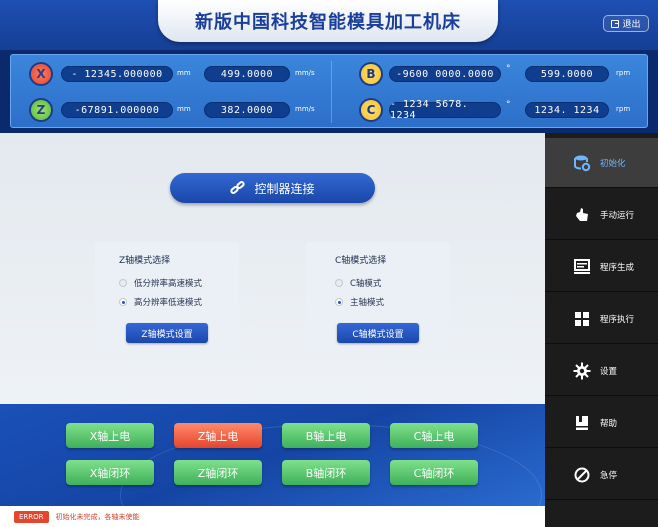 The width and height of the screenshot is (658, 527). I want to click on b-power-on-button: B轴上电, so click(326, 435).